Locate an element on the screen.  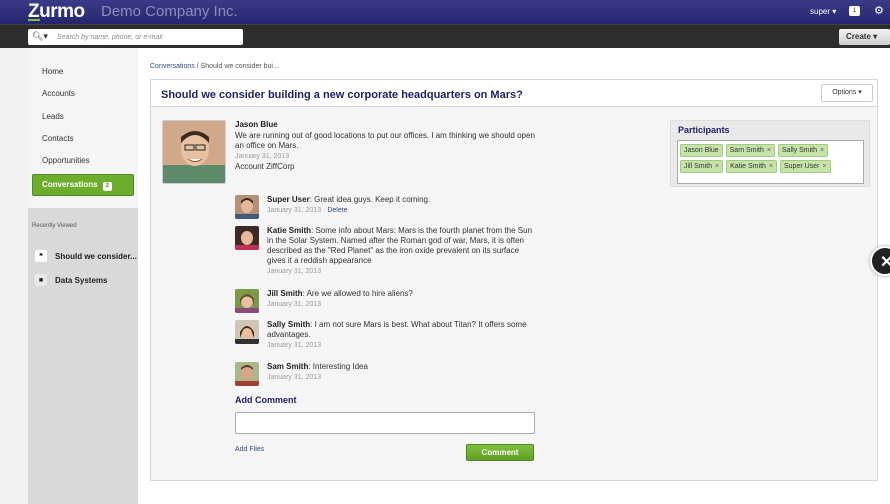
participant-tag: Super User × is located at coordinates (805, 166).